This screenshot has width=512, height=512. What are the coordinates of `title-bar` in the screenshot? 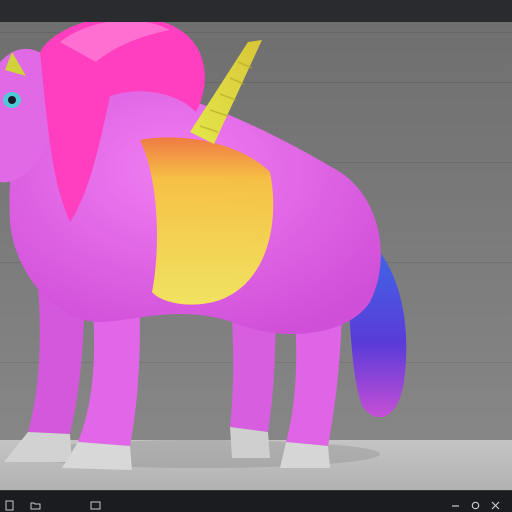 It's located at (256, 11).